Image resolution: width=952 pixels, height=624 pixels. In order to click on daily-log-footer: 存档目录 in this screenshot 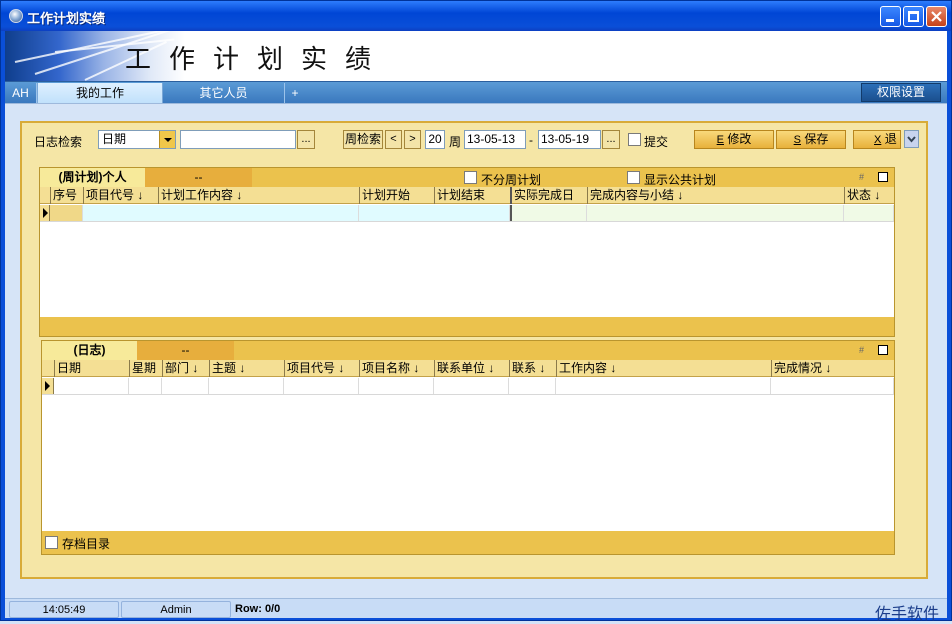, I will do `click(468, 542)`.